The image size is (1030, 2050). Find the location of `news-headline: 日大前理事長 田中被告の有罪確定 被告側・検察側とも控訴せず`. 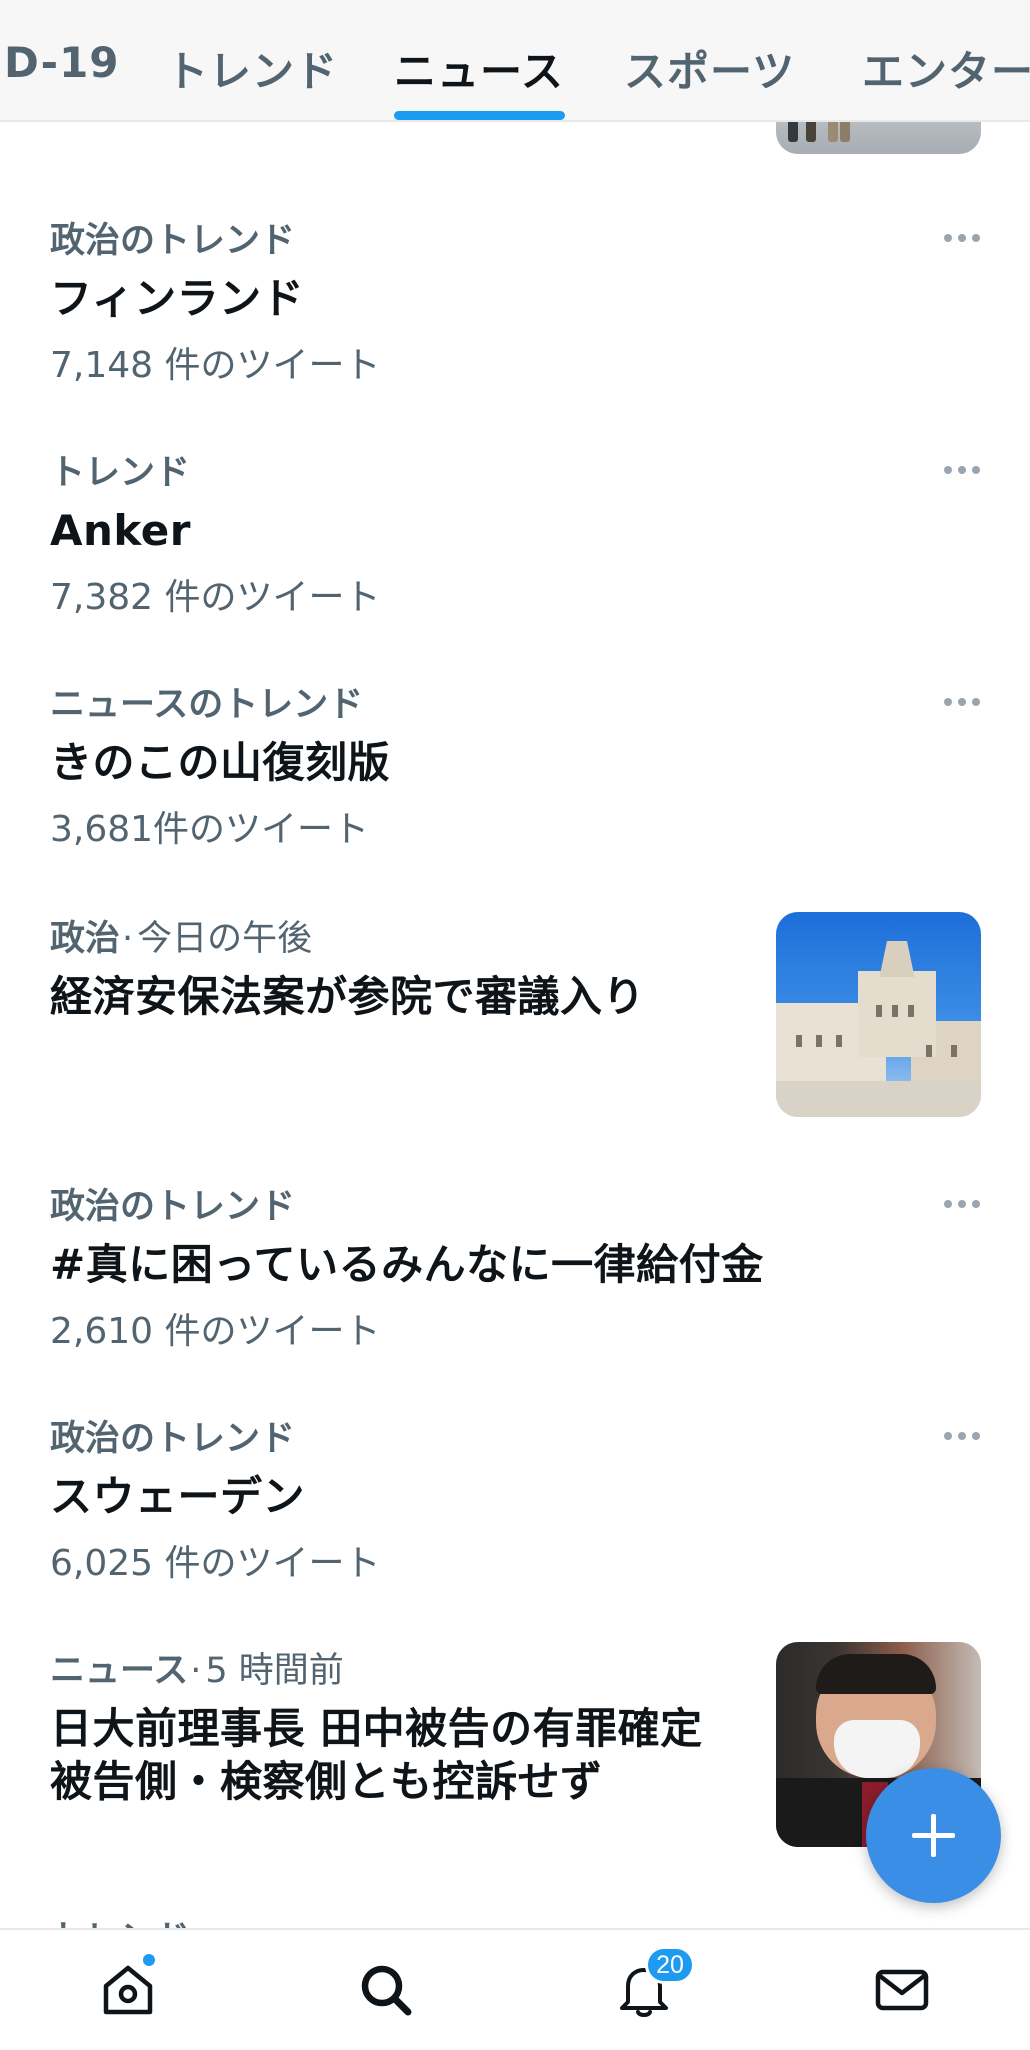

news-headline: 日大前理事長 田中被告の有罪確定 被告側・検察側とも控訴せず is located at coordinates (400, 1755).